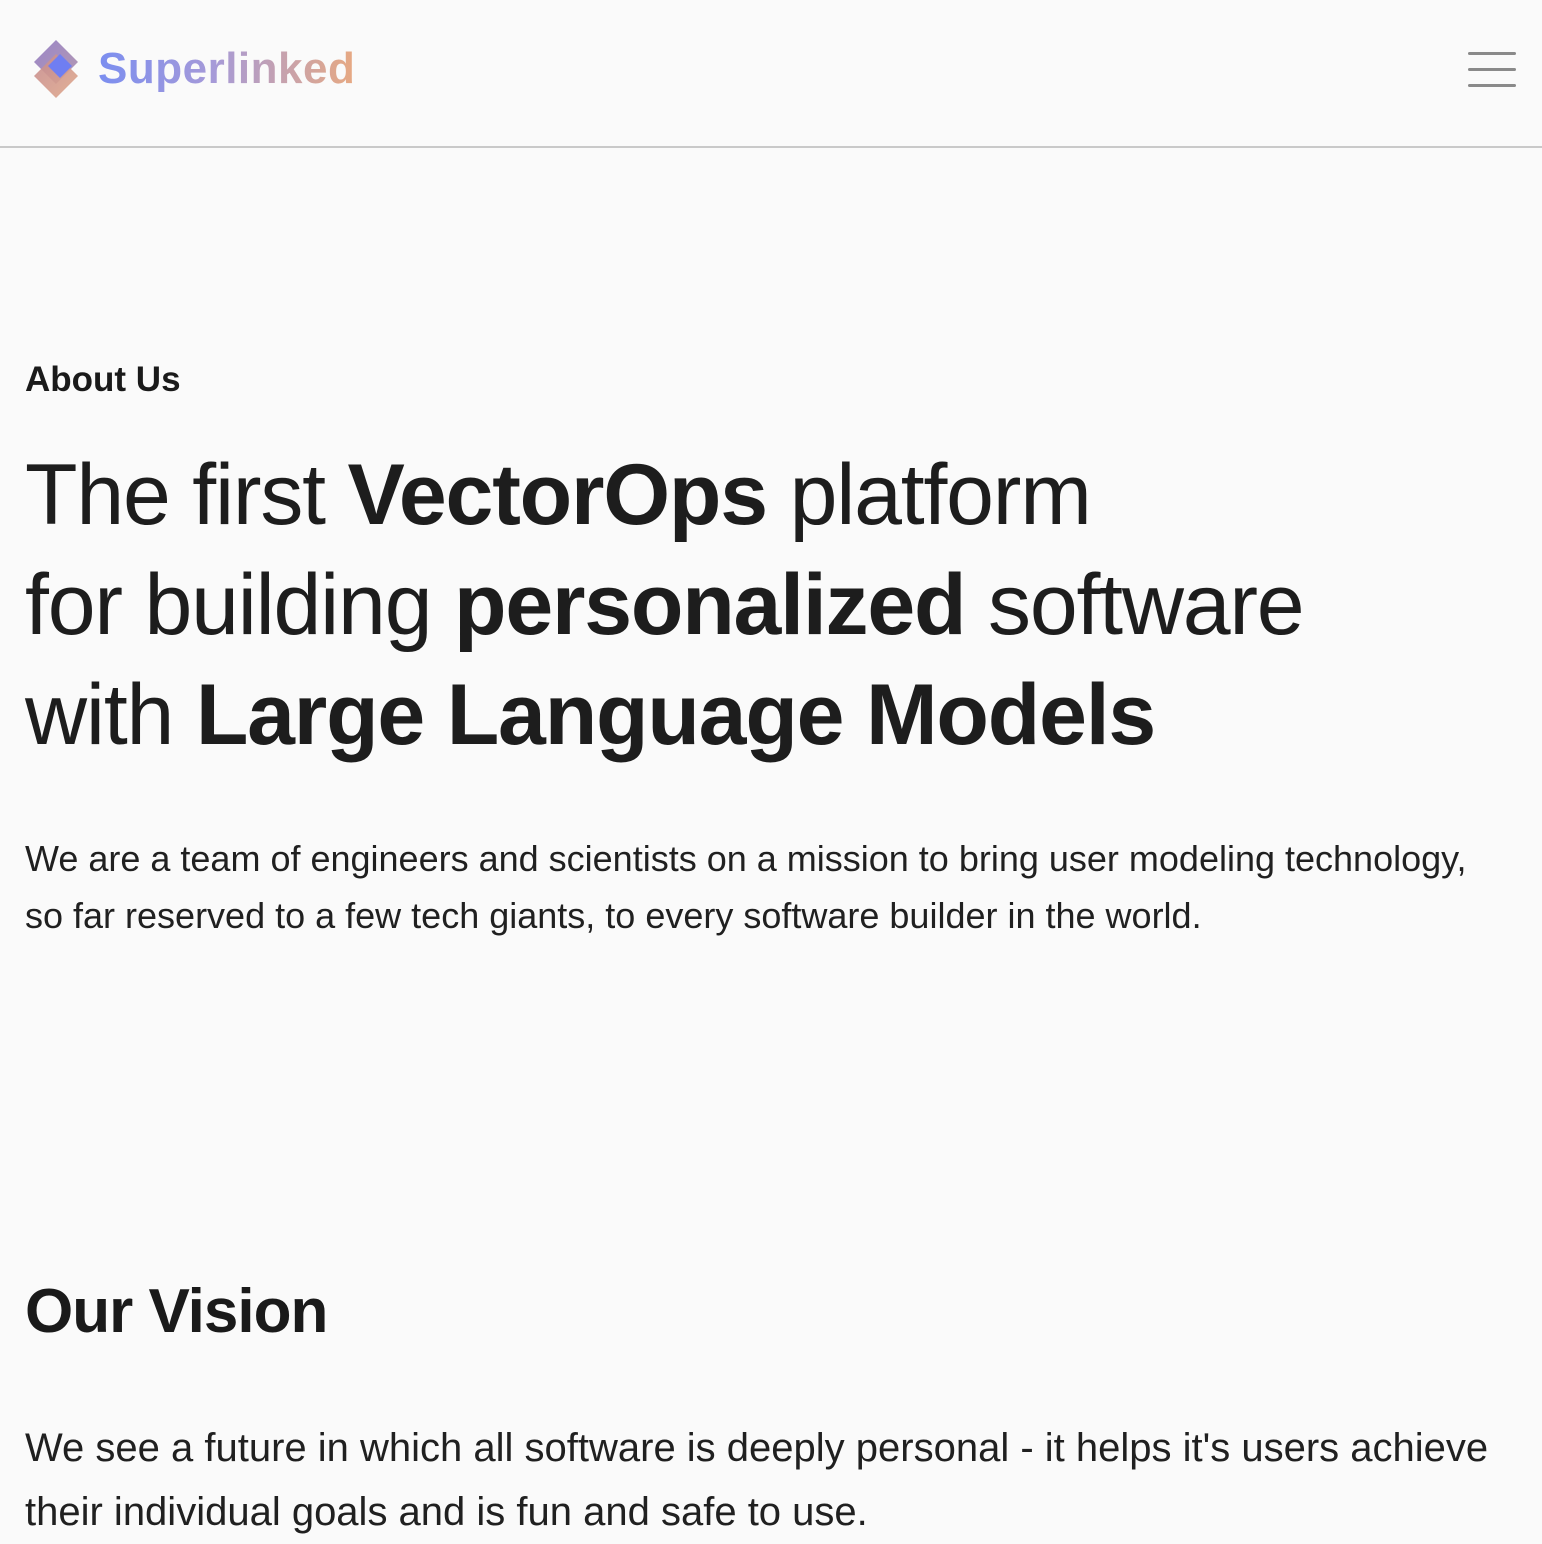 The height and width of the screenshot is (1544, 1542). I want to click on menu-bar-middle, so click(1492, 69).